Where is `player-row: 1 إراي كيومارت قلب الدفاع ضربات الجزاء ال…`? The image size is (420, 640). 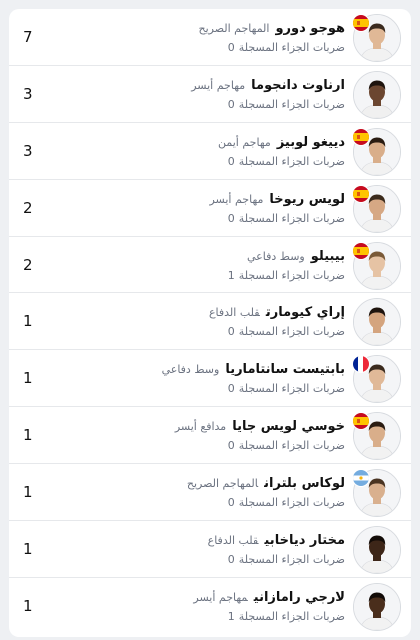 player-row: 1 إراي كيومارت قلب الدفاع ضربات الجزاء ال… is located at coordinates (210, 322).